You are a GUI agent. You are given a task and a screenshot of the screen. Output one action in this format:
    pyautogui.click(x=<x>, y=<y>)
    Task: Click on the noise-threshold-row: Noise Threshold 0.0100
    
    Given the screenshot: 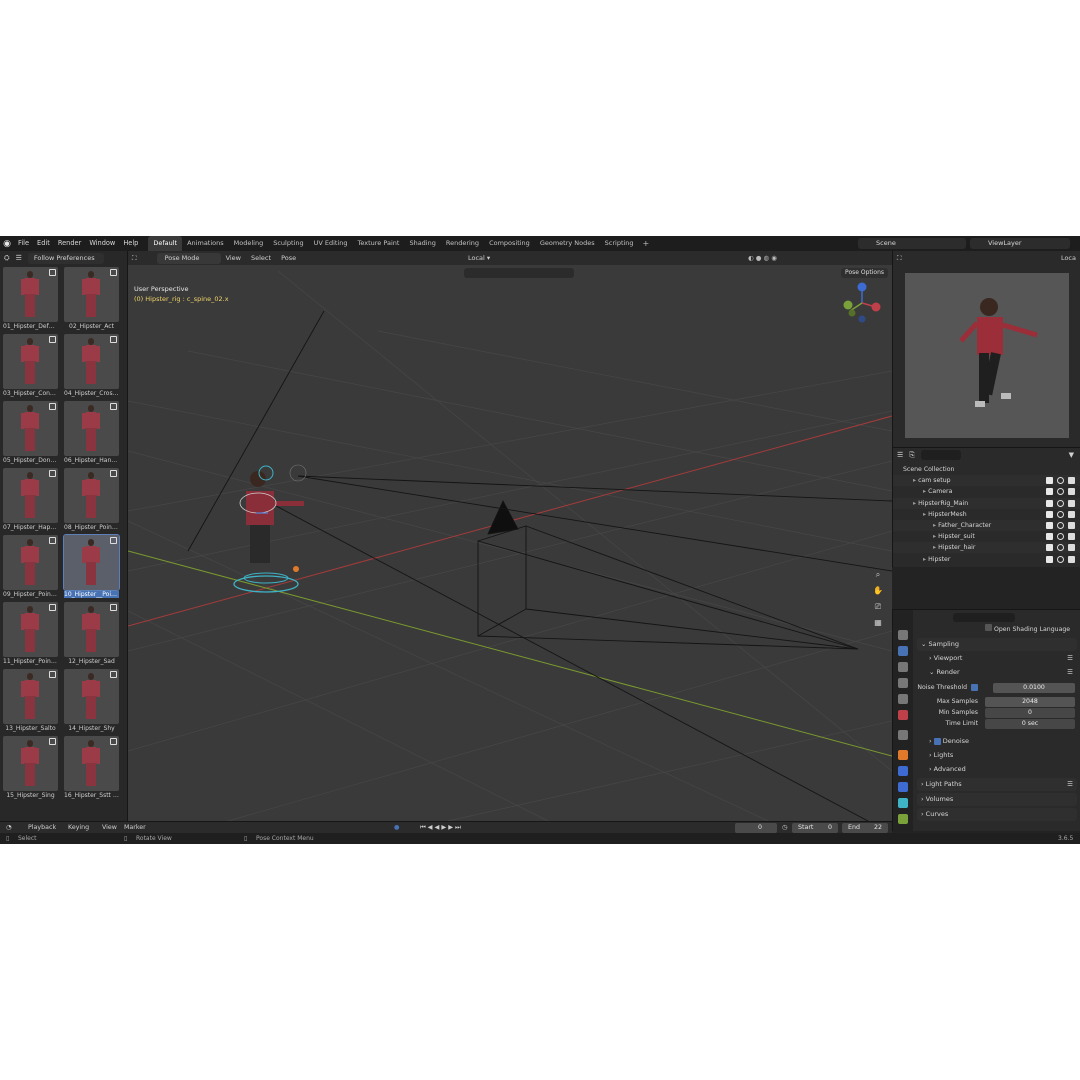 What is the action you would take?
    pyautogui.click(x=997, y=688)
    